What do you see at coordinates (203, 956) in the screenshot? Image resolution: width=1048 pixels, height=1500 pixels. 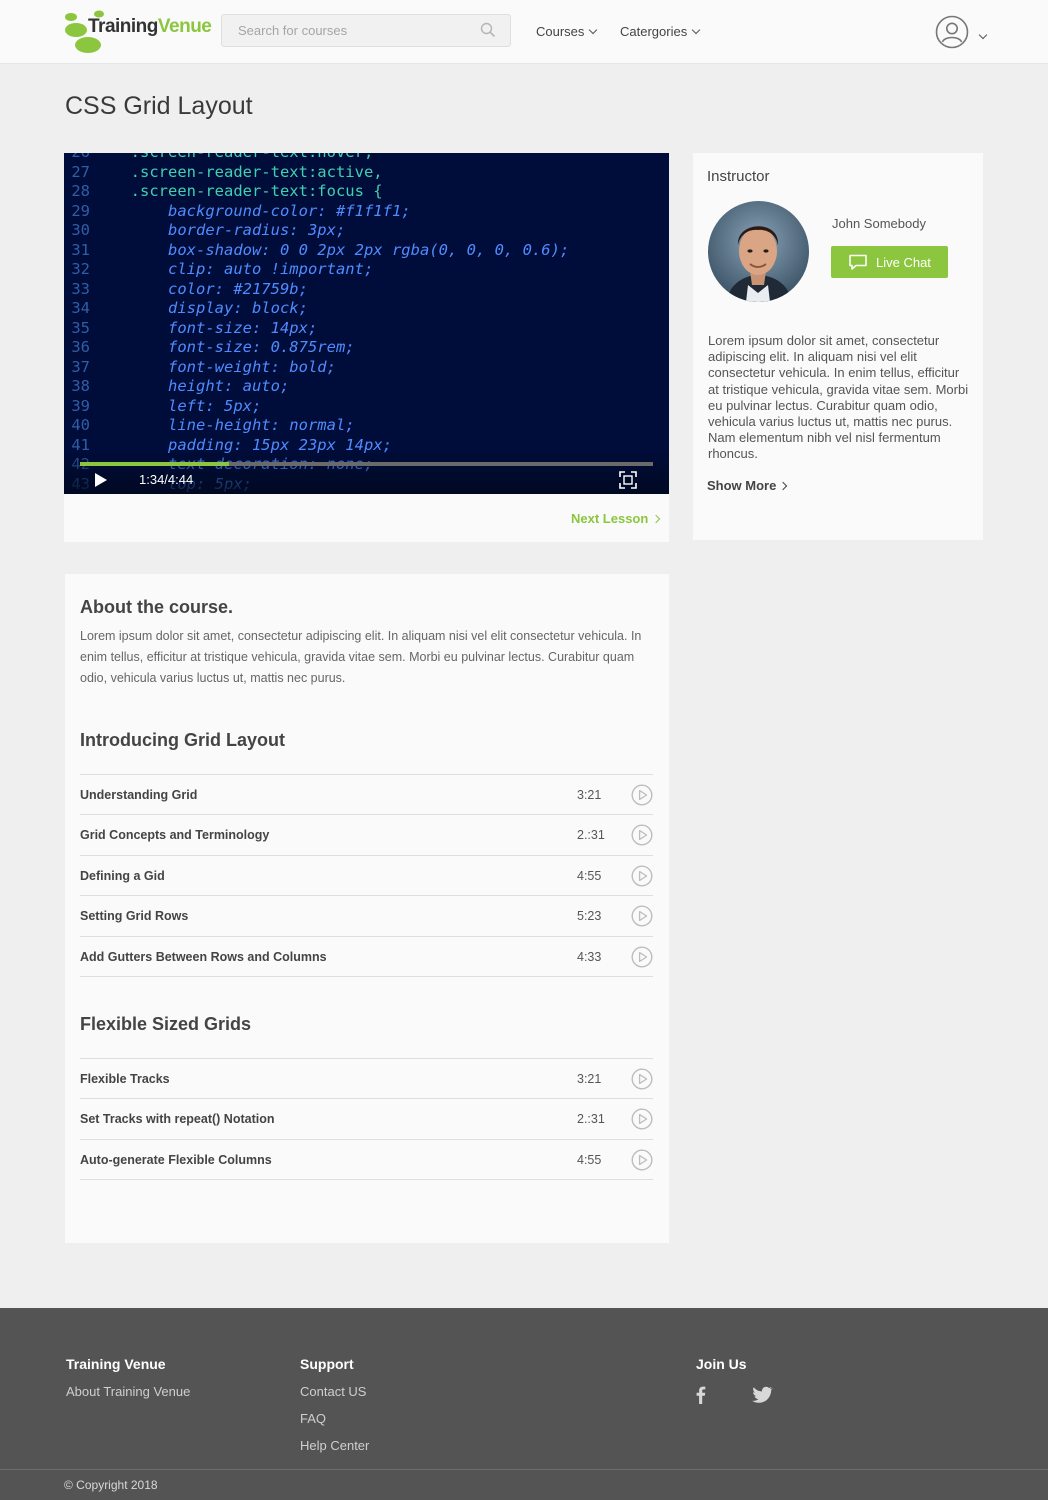 I see `lesson-name: Add Gutters Between Rows and Columns` at bounding box center [203, 956].